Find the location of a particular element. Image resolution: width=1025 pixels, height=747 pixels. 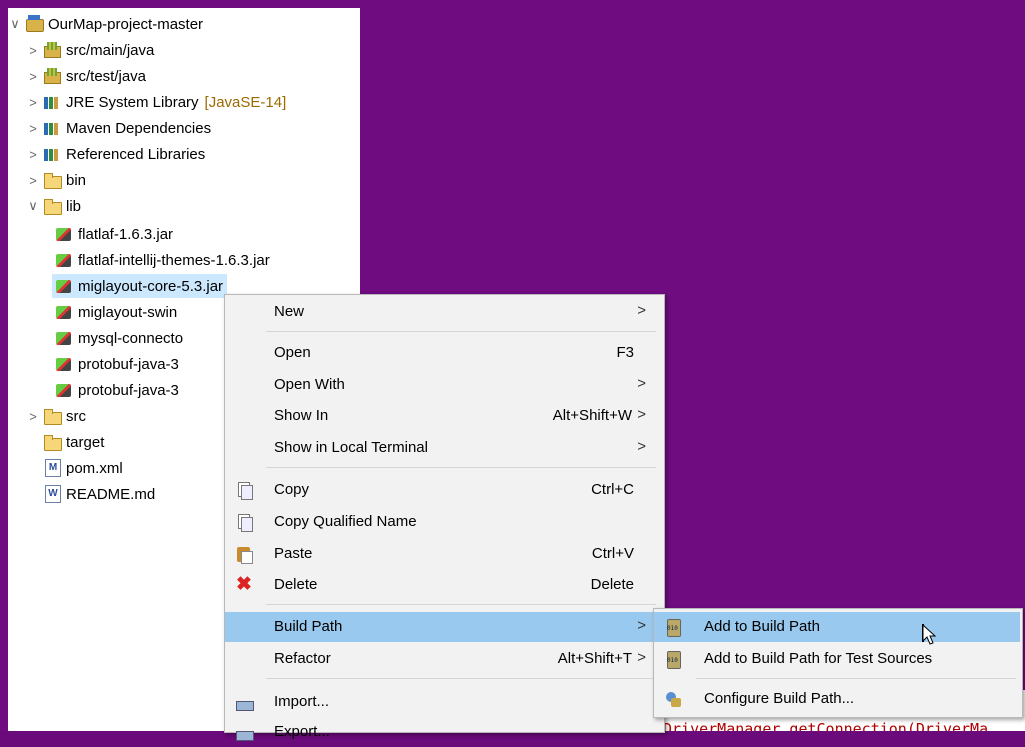

tree-item-label: flatlaf-intellij-themes-1.6.3.jar is located at coordinates (174, 260).